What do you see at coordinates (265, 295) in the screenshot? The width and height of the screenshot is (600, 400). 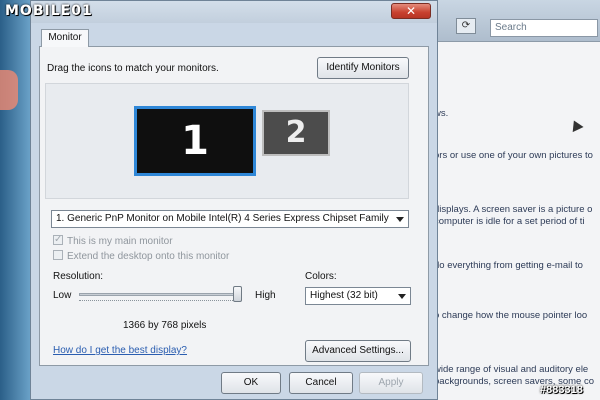 I see `resolution-high-label: High` at bounding box center [265, 295].